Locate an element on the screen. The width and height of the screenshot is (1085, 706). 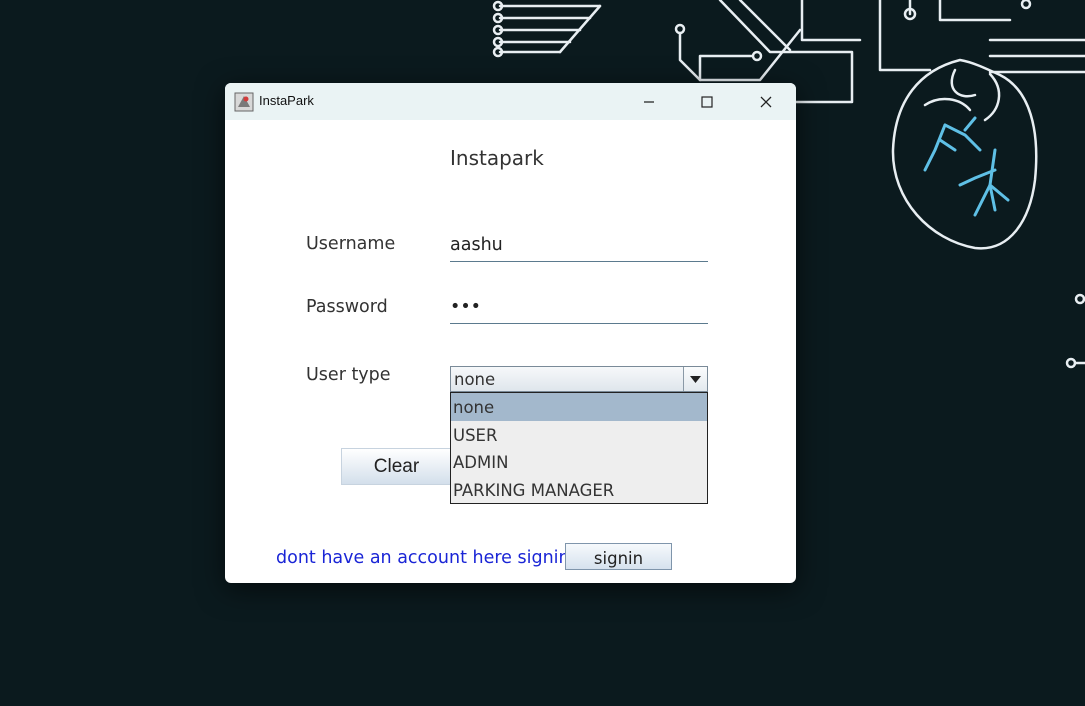
usertype-label: User type is located at coordinates (348, 375).